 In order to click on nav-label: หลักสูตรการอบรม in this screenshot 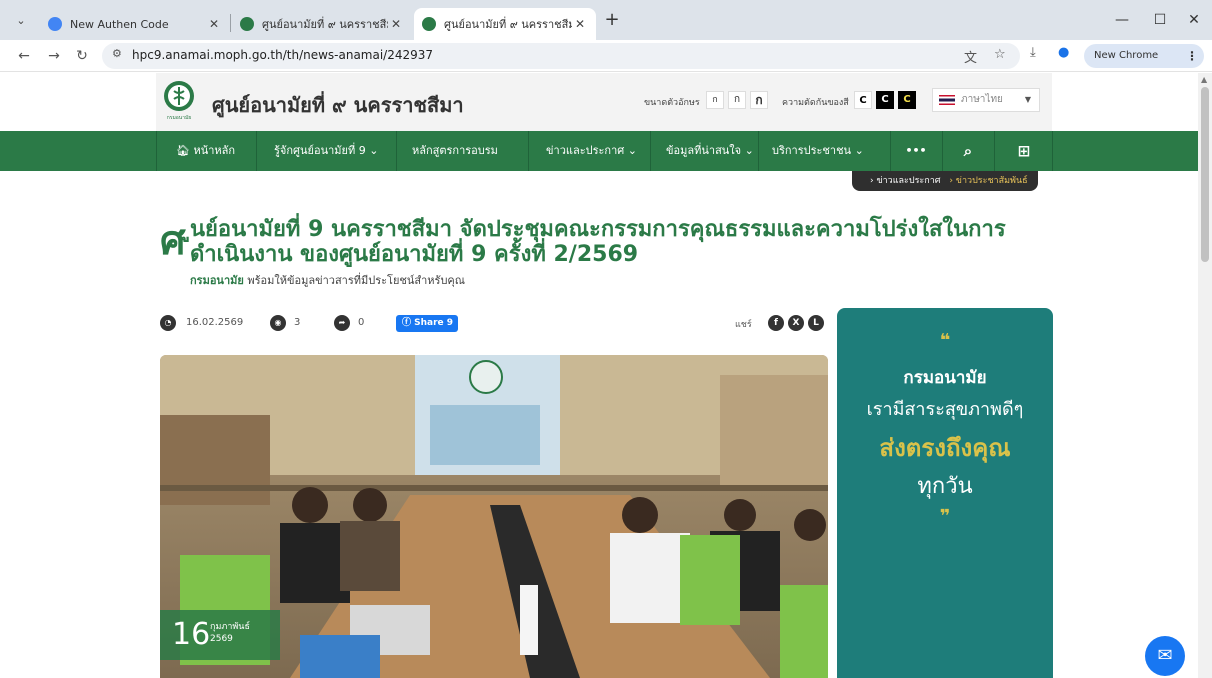, I will do `click(455, 150)`.